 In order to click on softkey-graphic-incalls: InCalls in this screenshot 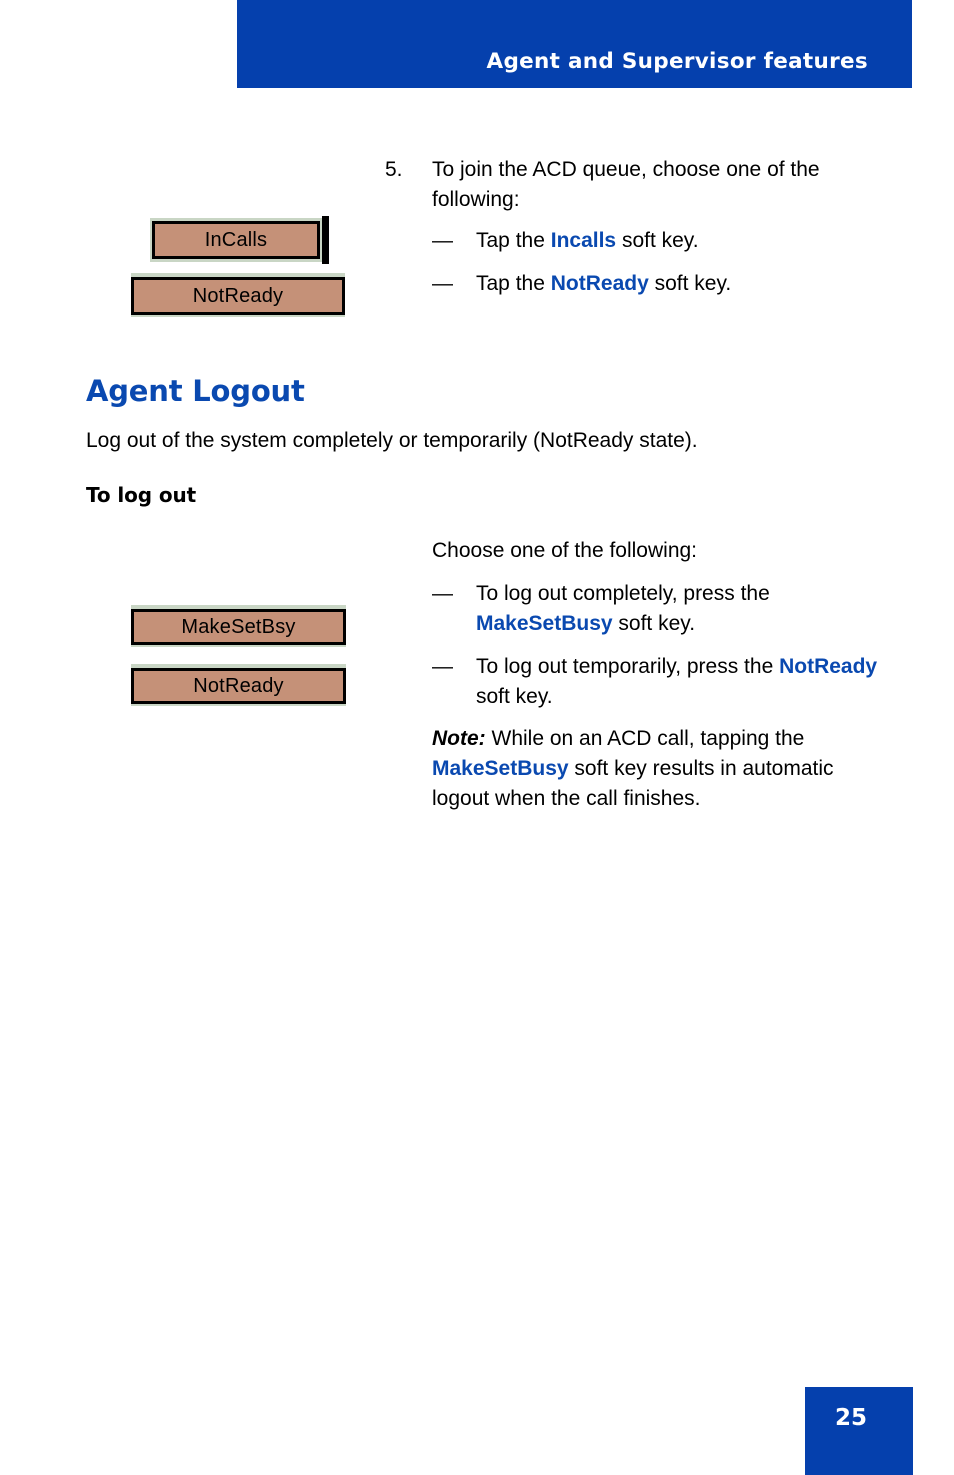, I will do `click(239, 240)`.